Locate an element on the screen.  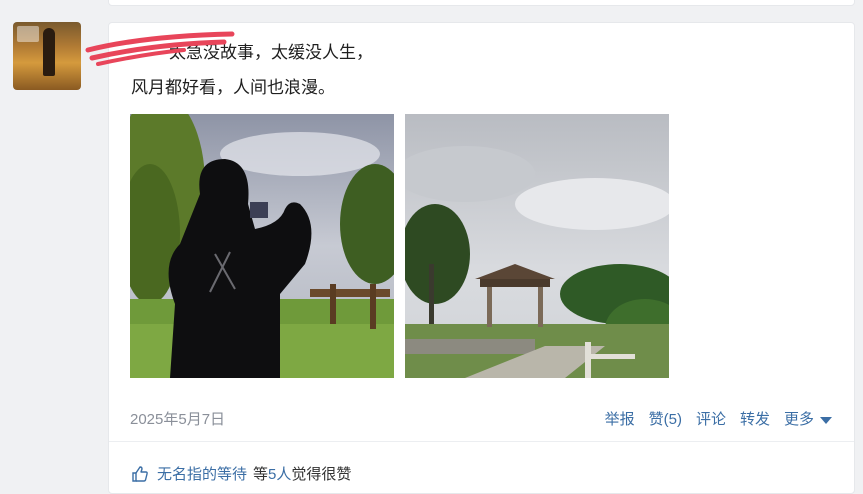
likes-middle-text: 等 is located at coordinates (261, 474).